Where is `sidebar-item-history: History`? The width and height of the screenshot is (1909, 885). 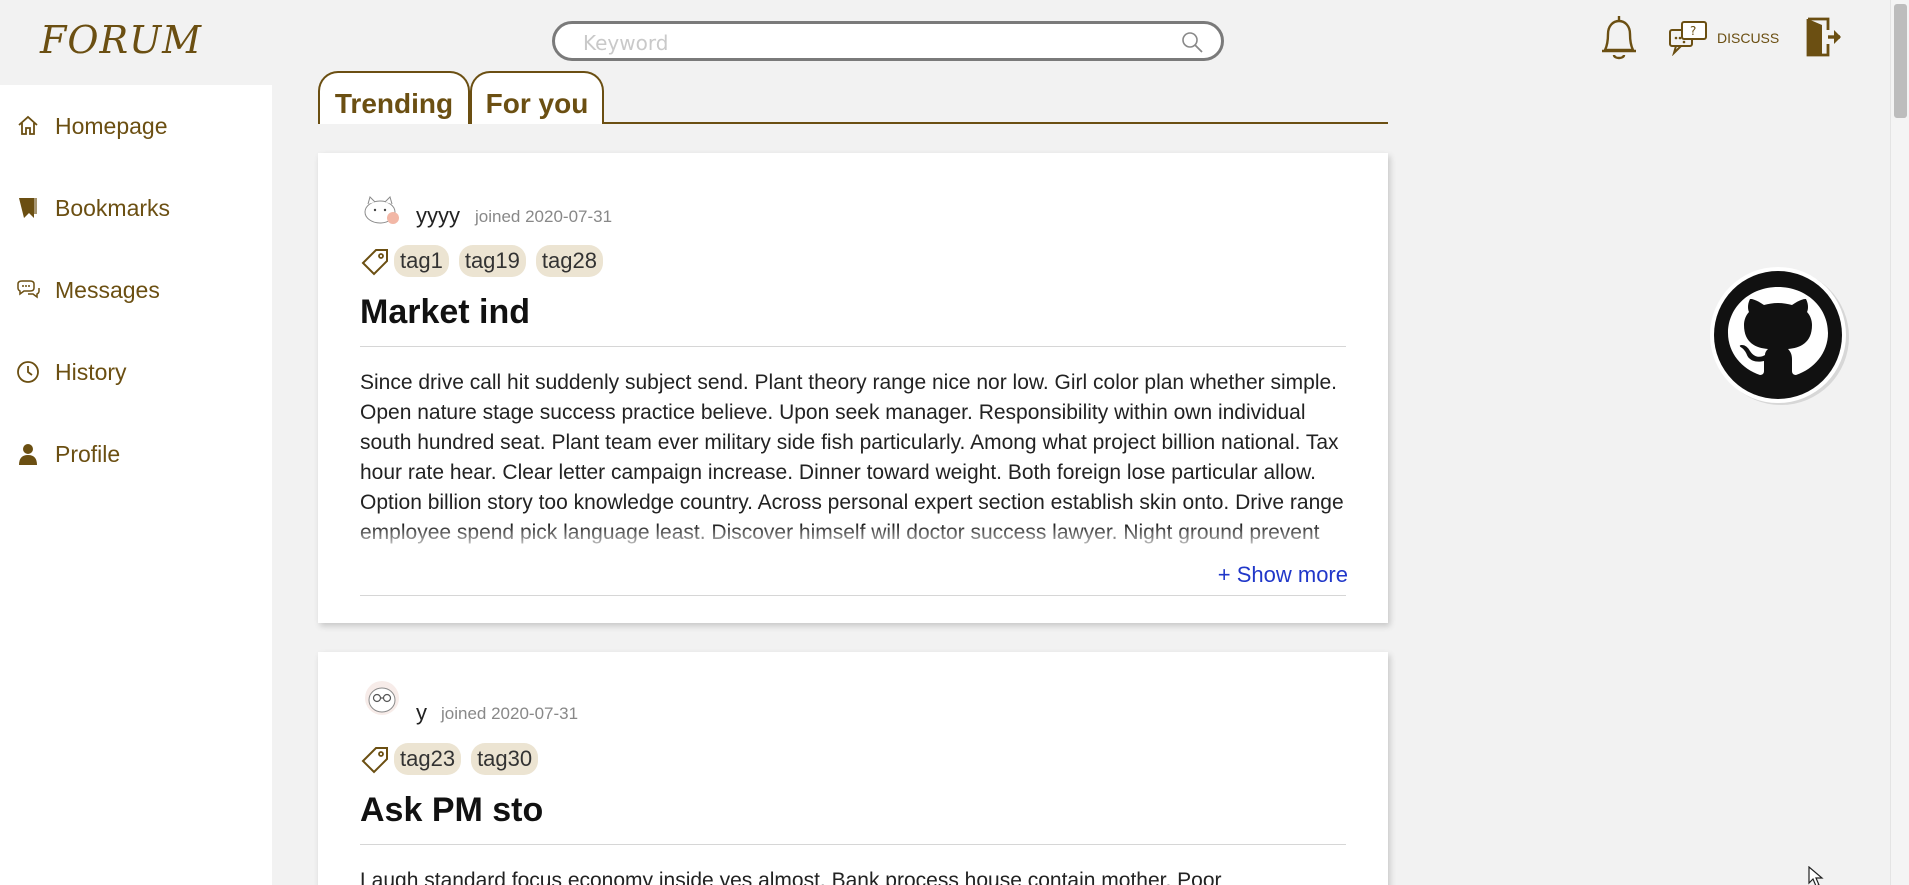
sidebar-item-history: History is located at coordinates (71, 372).